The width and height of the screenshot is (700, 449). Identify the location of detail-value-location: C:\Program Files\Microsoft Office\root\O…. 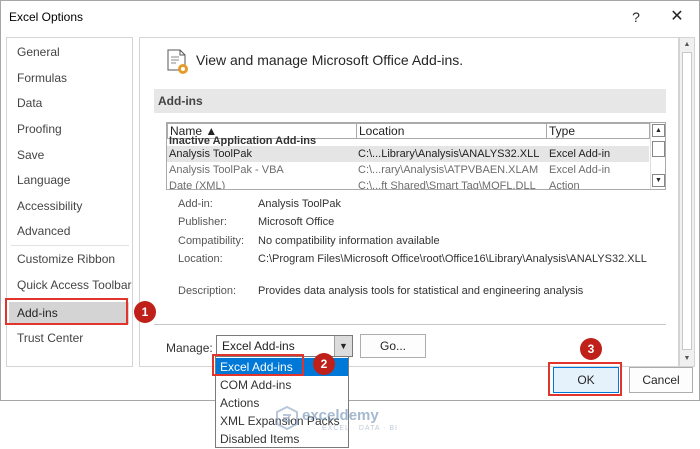
(452, 259).